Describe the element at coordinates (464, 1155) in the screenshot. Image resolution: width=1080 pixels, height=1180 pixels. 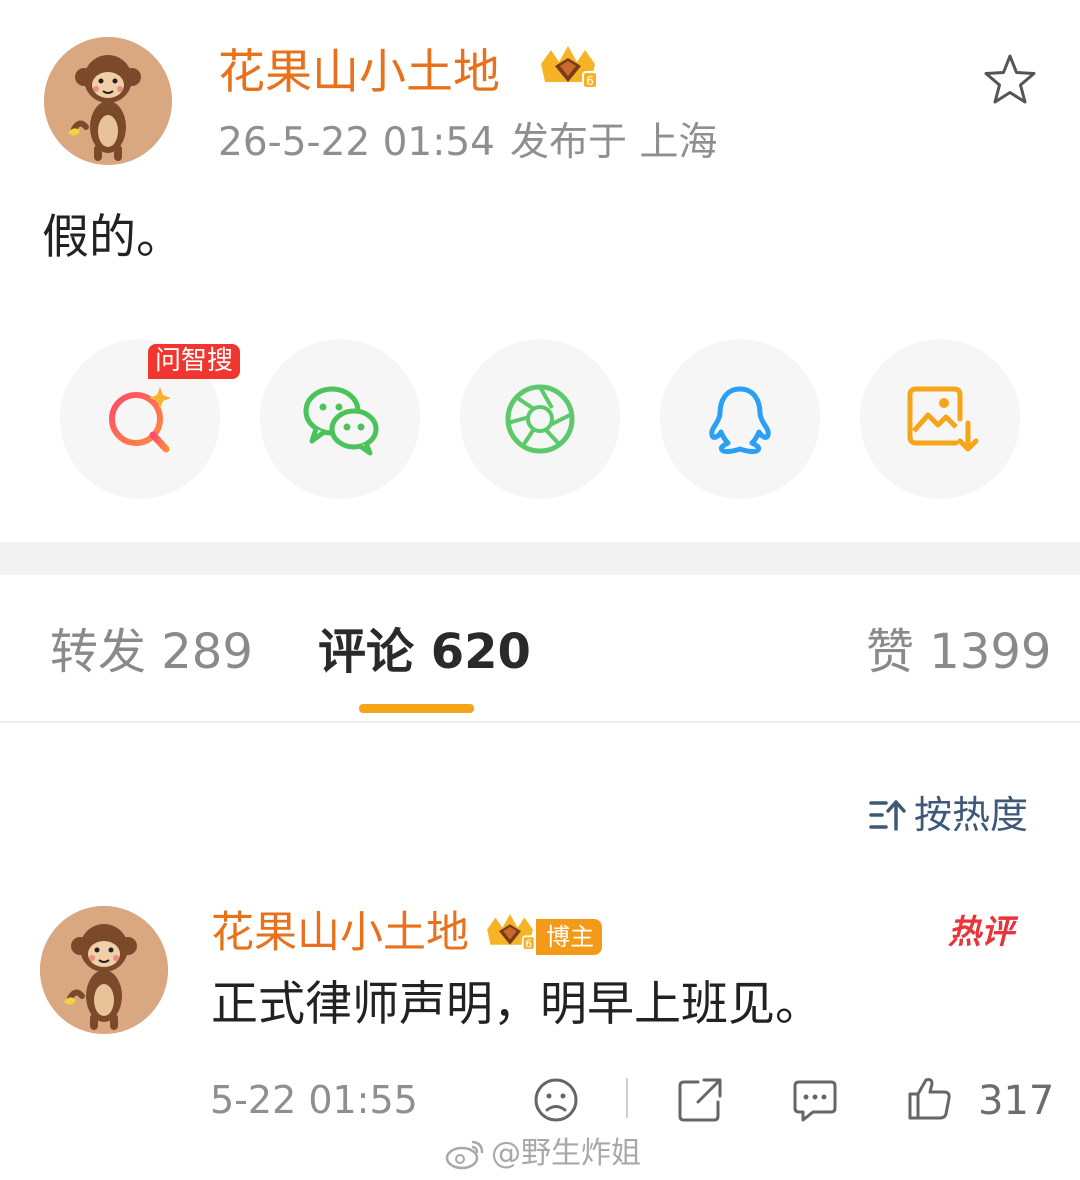
I see `weibo-logo-icon` at that location.